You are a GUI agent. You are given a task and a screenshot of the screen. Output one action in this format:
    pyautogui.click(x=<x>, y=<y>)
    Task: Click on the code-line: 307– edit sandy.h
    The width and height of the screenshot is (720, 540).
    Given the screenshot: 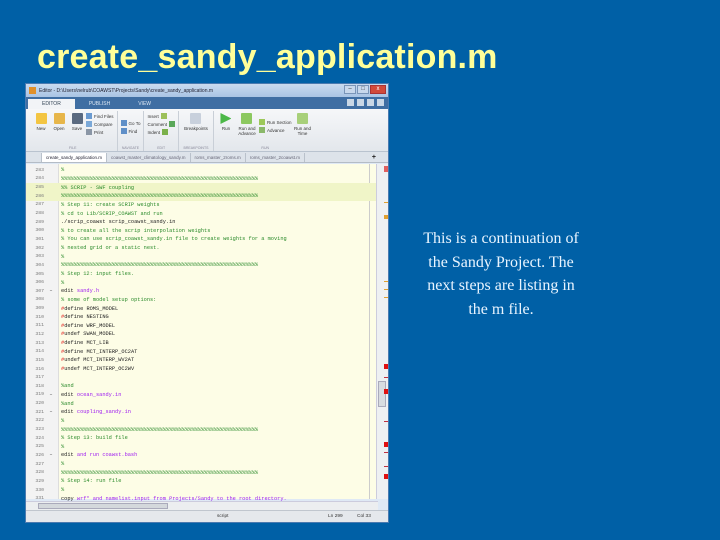 What is the action you would take?
    pyautogui.click(x=202, y=291)
    